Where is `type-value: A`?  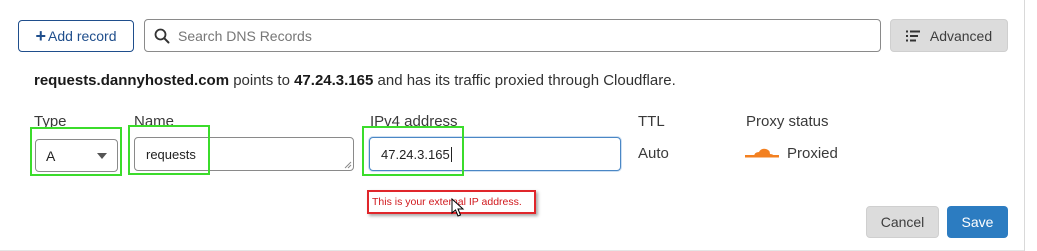
type-value: A is located at coordinates (51, 155).